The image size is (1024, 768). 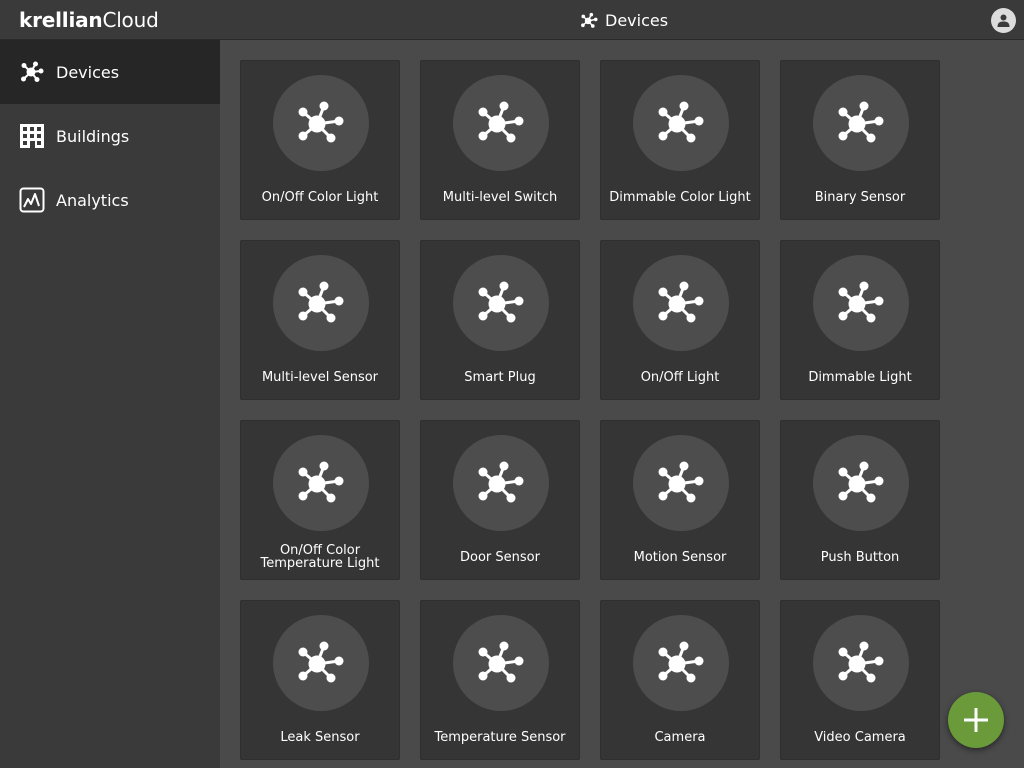 I want to click on page-title-group: Devices, so click(x=624, y=20).